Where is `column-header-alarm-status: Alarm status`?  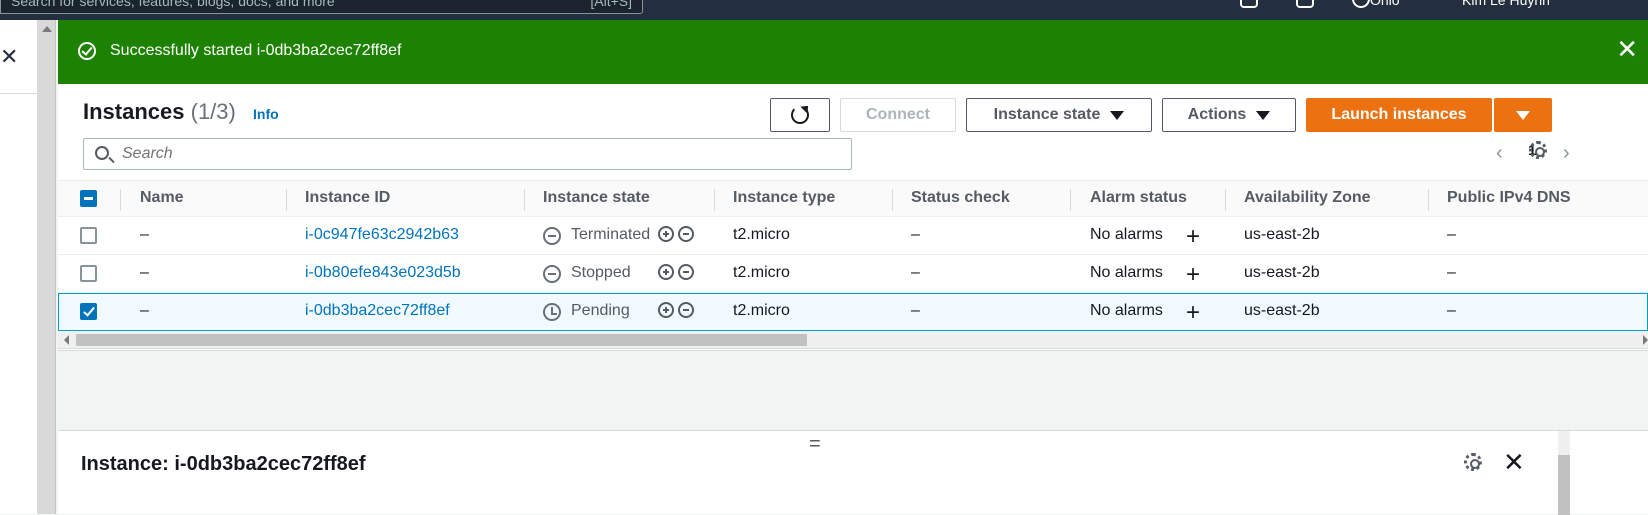
column-header-alarm-status: Alarm status is located at coordinates (1138, 198).